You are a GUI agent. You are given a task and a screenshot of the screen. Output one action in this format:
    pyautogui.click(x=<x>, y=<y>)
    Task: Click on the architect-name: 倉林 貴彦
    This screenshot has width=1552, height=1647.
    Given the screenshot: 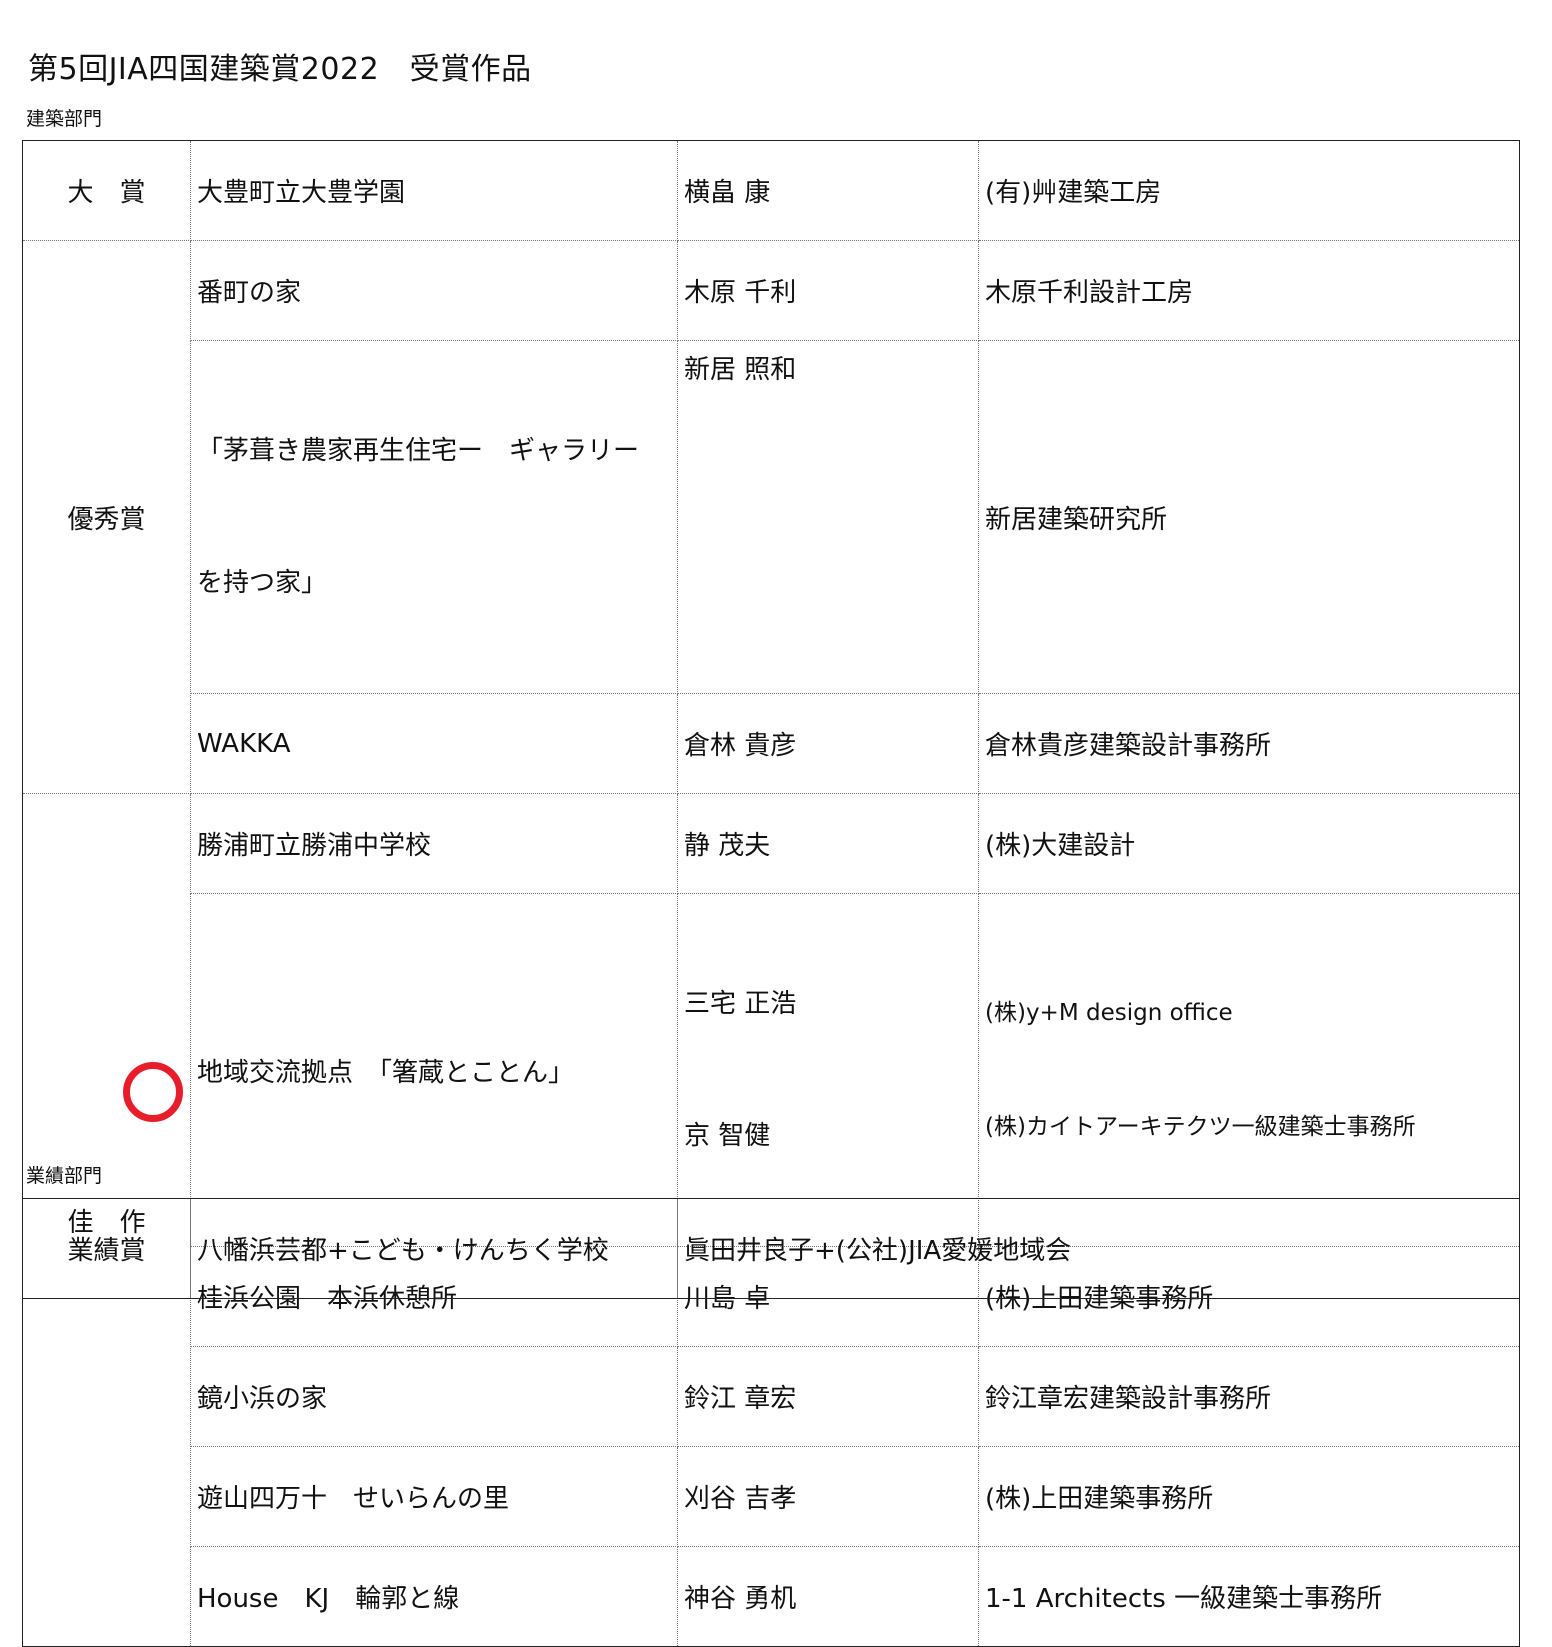 What is the action you would take?
    pyautogui.click(x=828, y=743)
    